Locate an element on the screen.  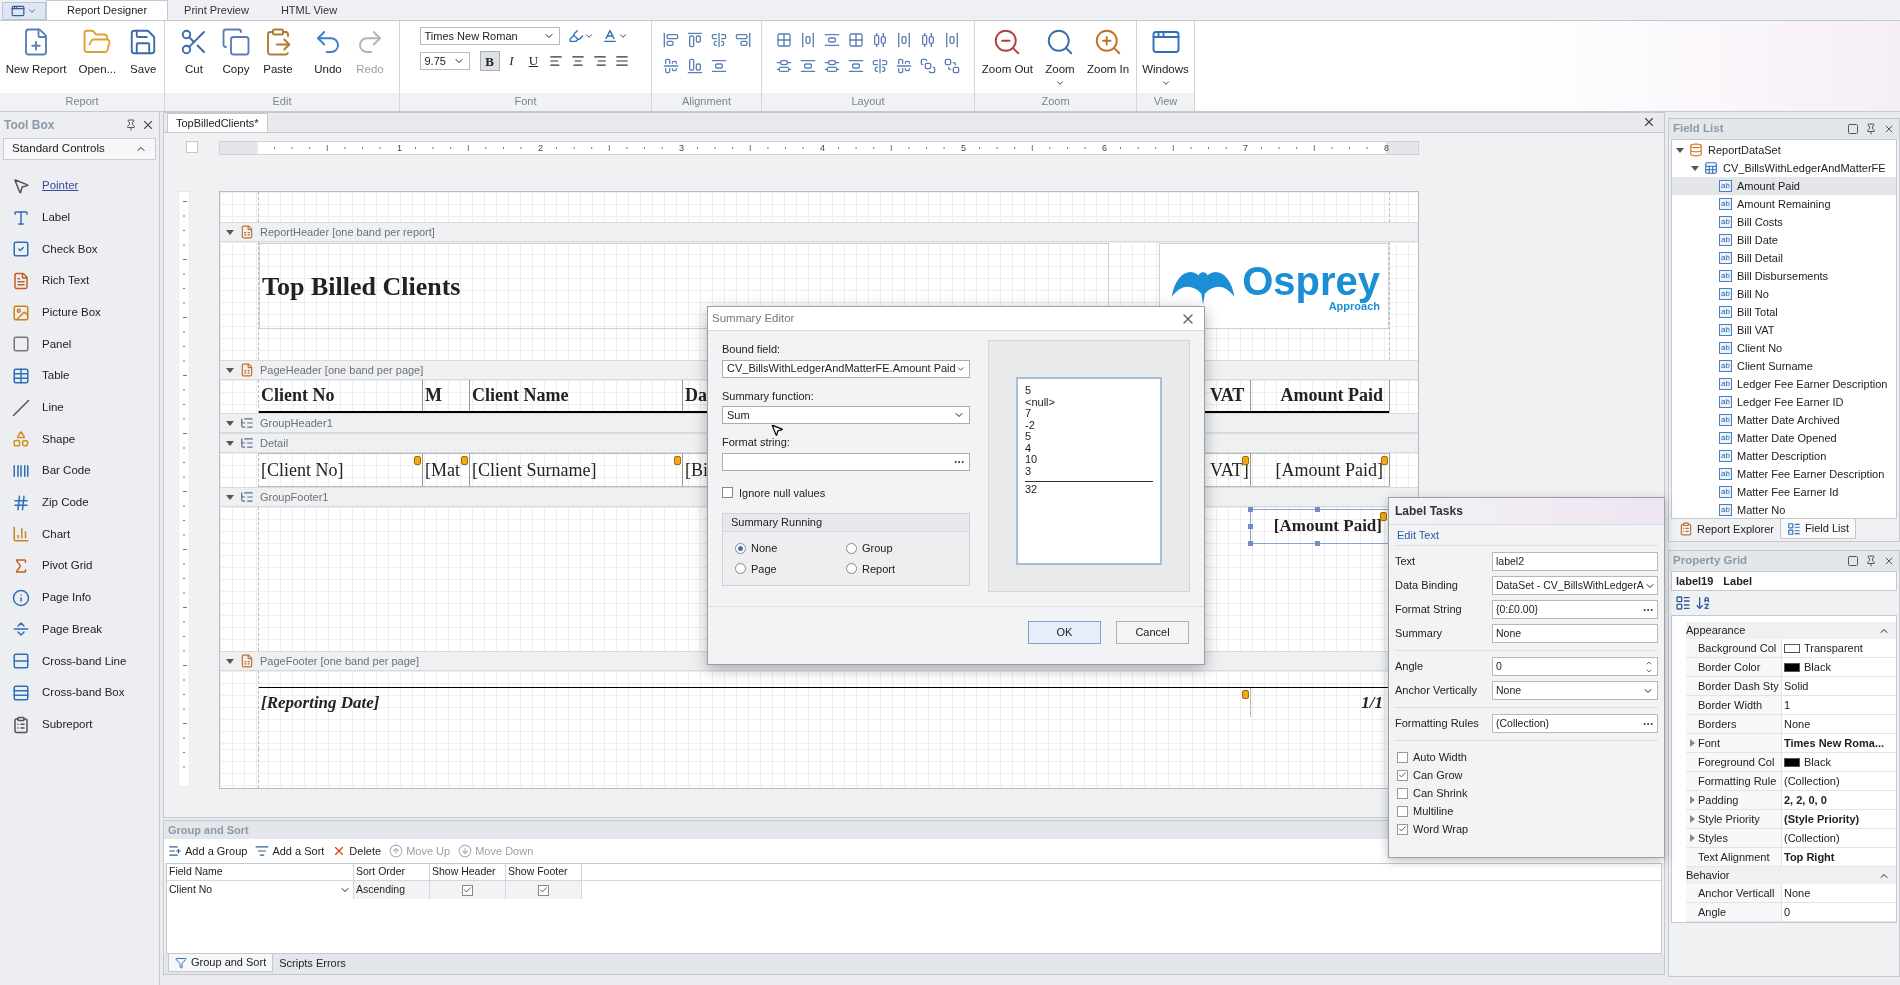
tree-item: ab Matter Description is located at coordinates (1784, 456).